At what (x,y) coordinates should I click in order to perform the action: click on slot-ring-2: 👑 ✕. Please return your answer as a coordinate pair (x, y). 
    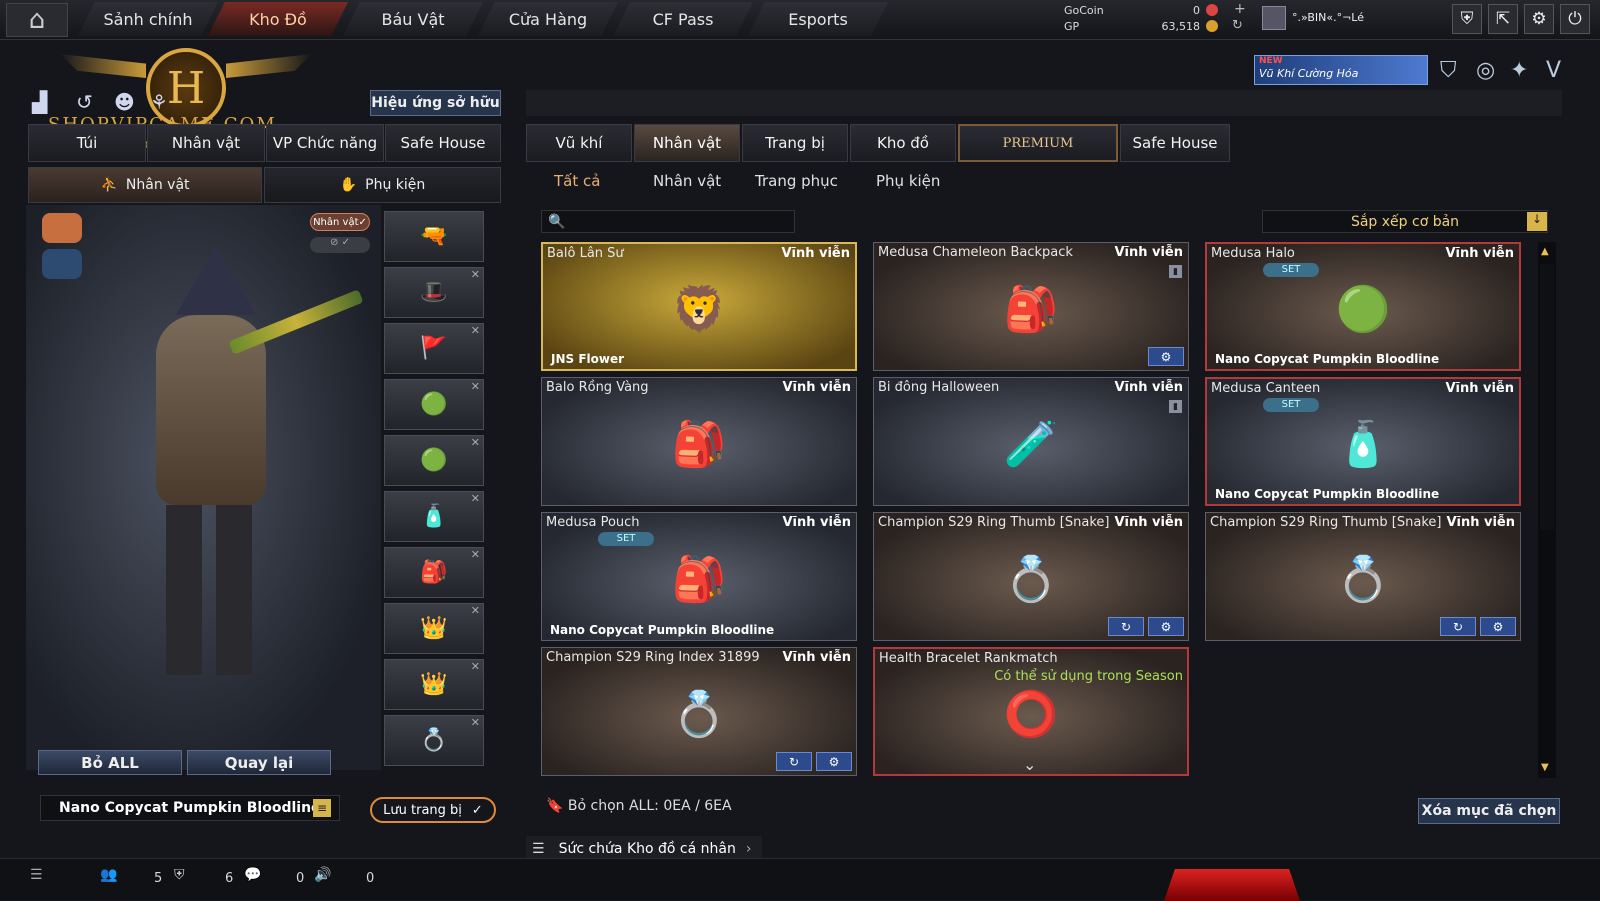
    Looking at the image, I should click on (434, 684).